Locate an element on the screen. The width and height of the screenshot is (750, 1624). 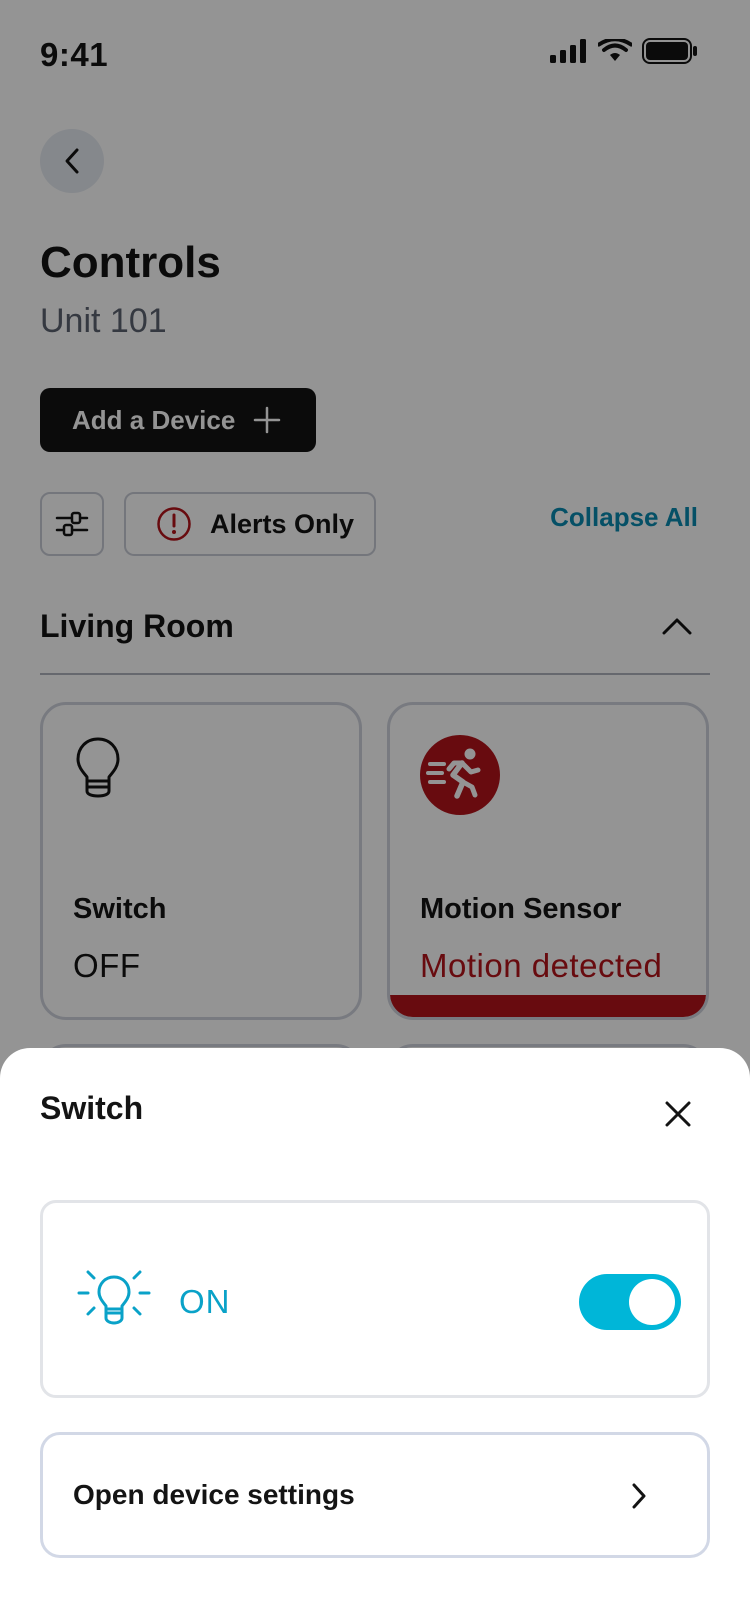
open-device-settings-button: Open device settings is located at coordinates (375, 1495).